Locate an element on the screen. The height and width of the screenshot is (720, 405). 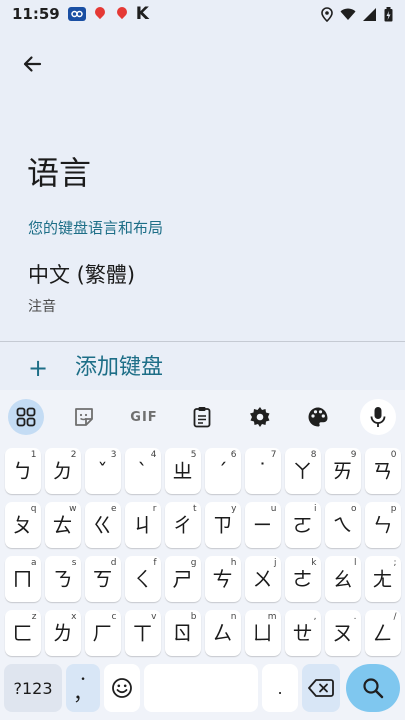
key-character: ㄌ is located at coordinates (62, 633).